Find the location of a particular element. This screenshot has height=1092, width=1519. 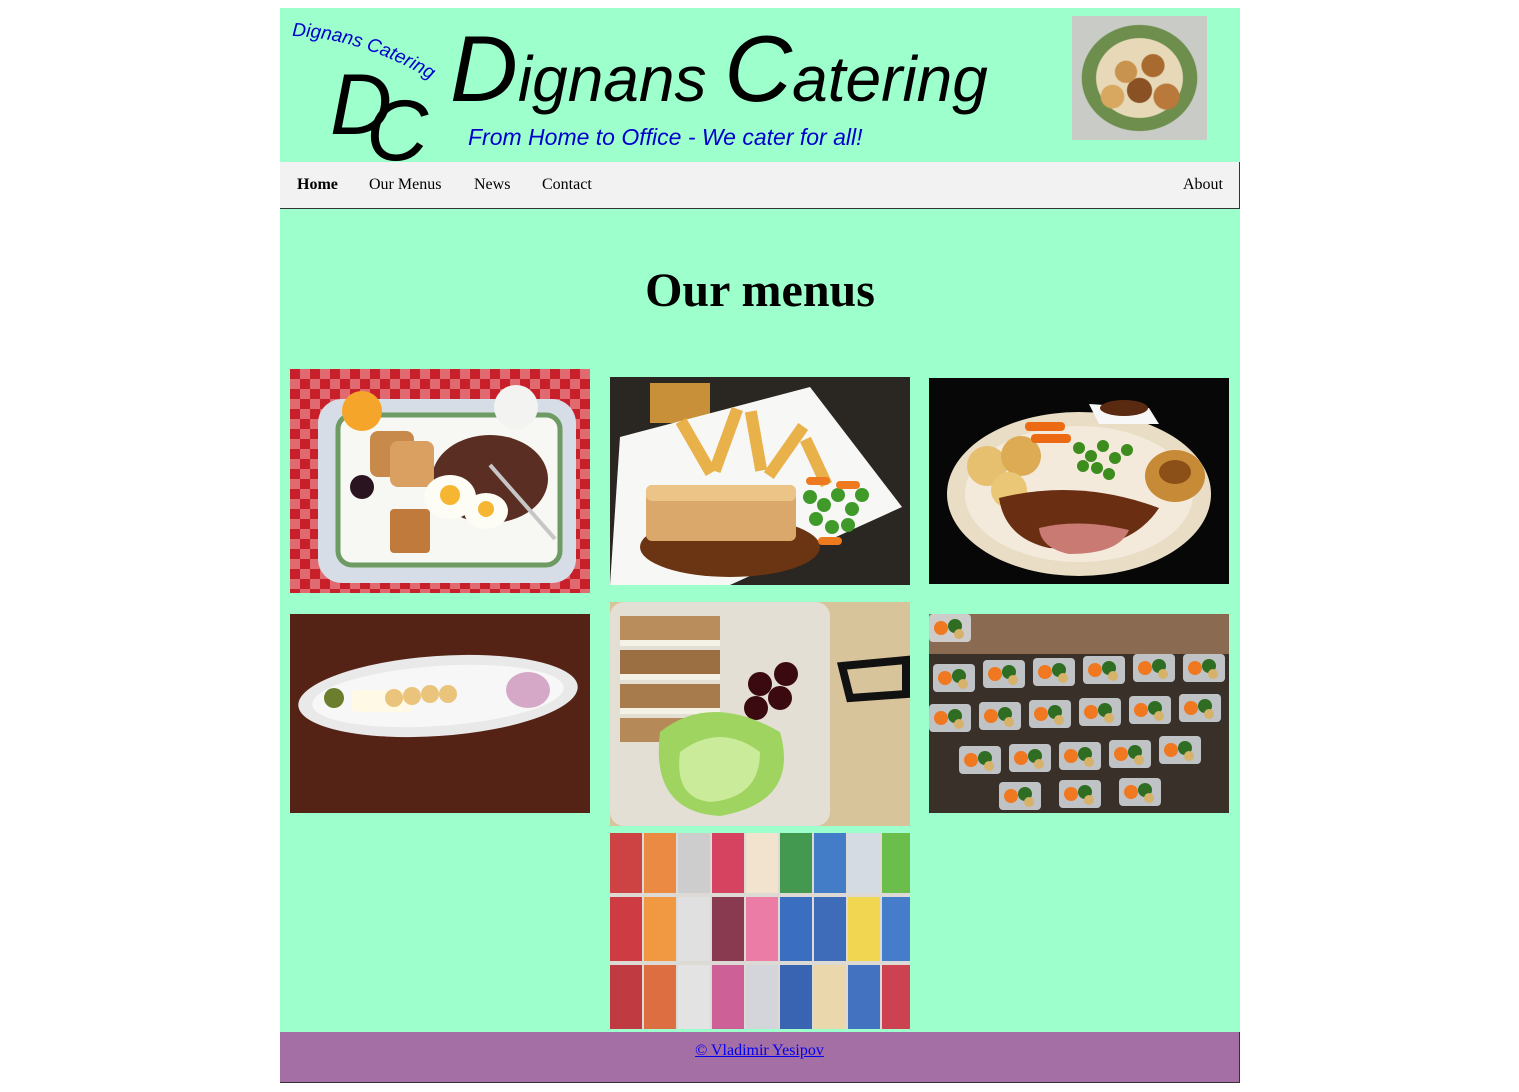

title-cap-c: C is located at coordinates (758, 68).